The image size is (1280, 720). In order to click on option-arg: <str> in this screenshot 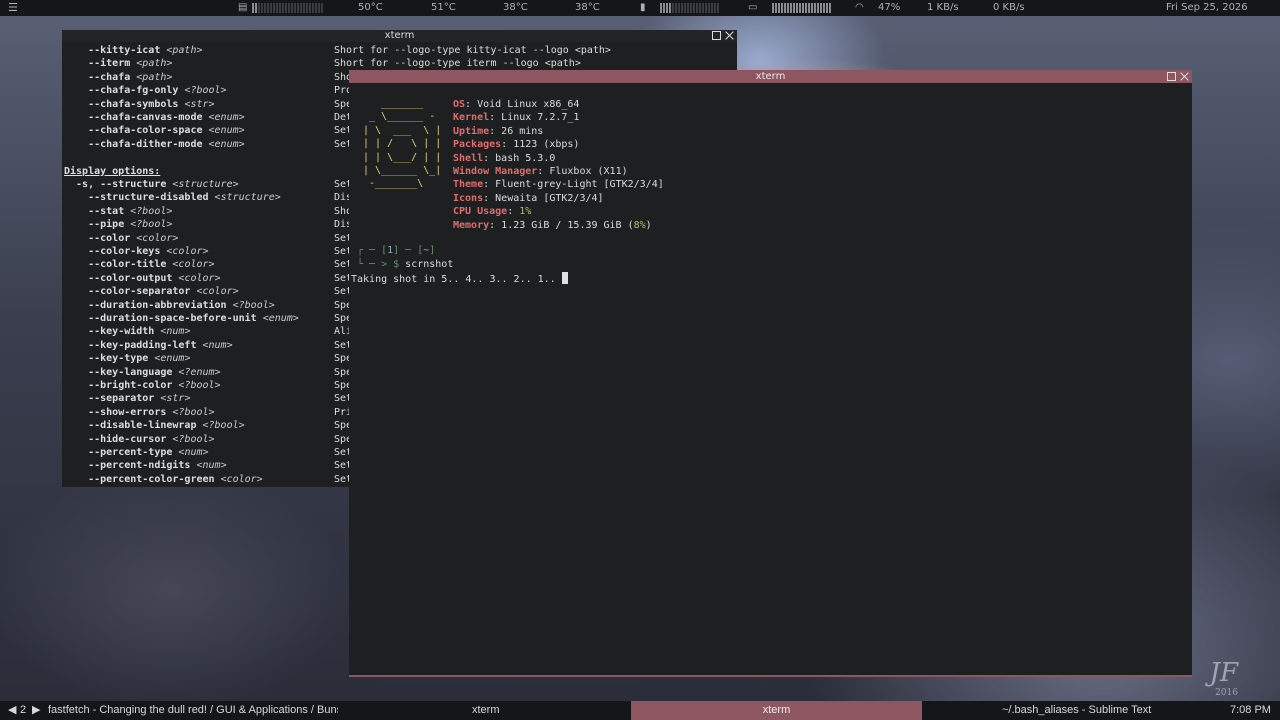, I will do `click(199, 104)`.